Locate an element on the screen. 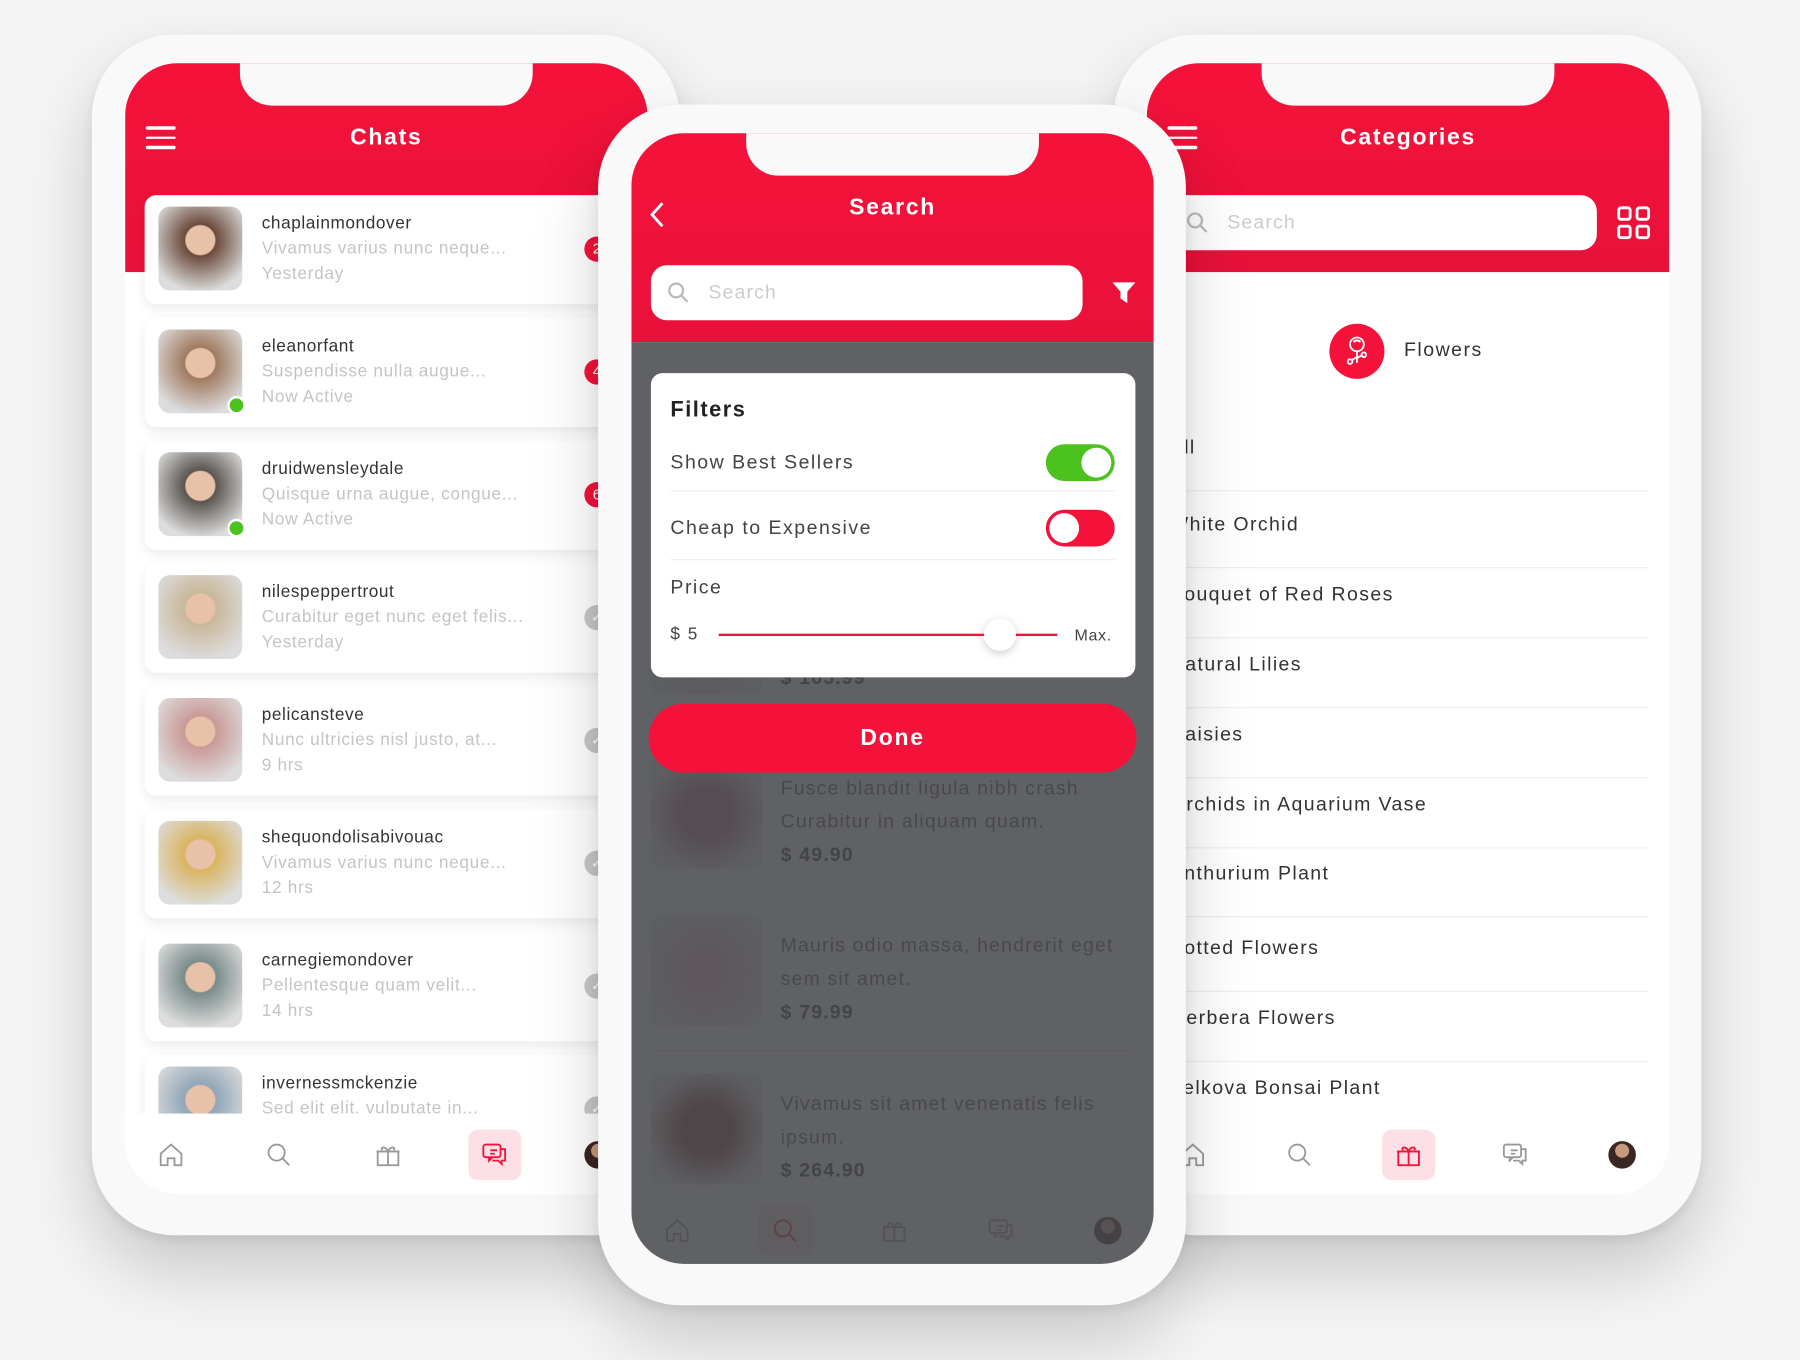  best-sellers-toggle is located at coordinates (1080, 463).